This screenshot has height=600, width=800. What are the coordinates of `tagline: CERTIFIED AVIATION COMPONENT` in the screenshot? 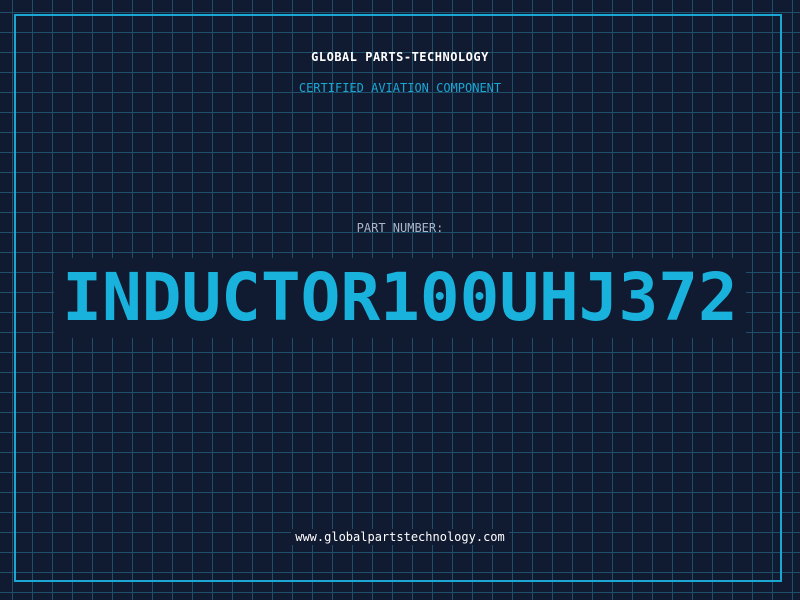 It's located at (400, 88).